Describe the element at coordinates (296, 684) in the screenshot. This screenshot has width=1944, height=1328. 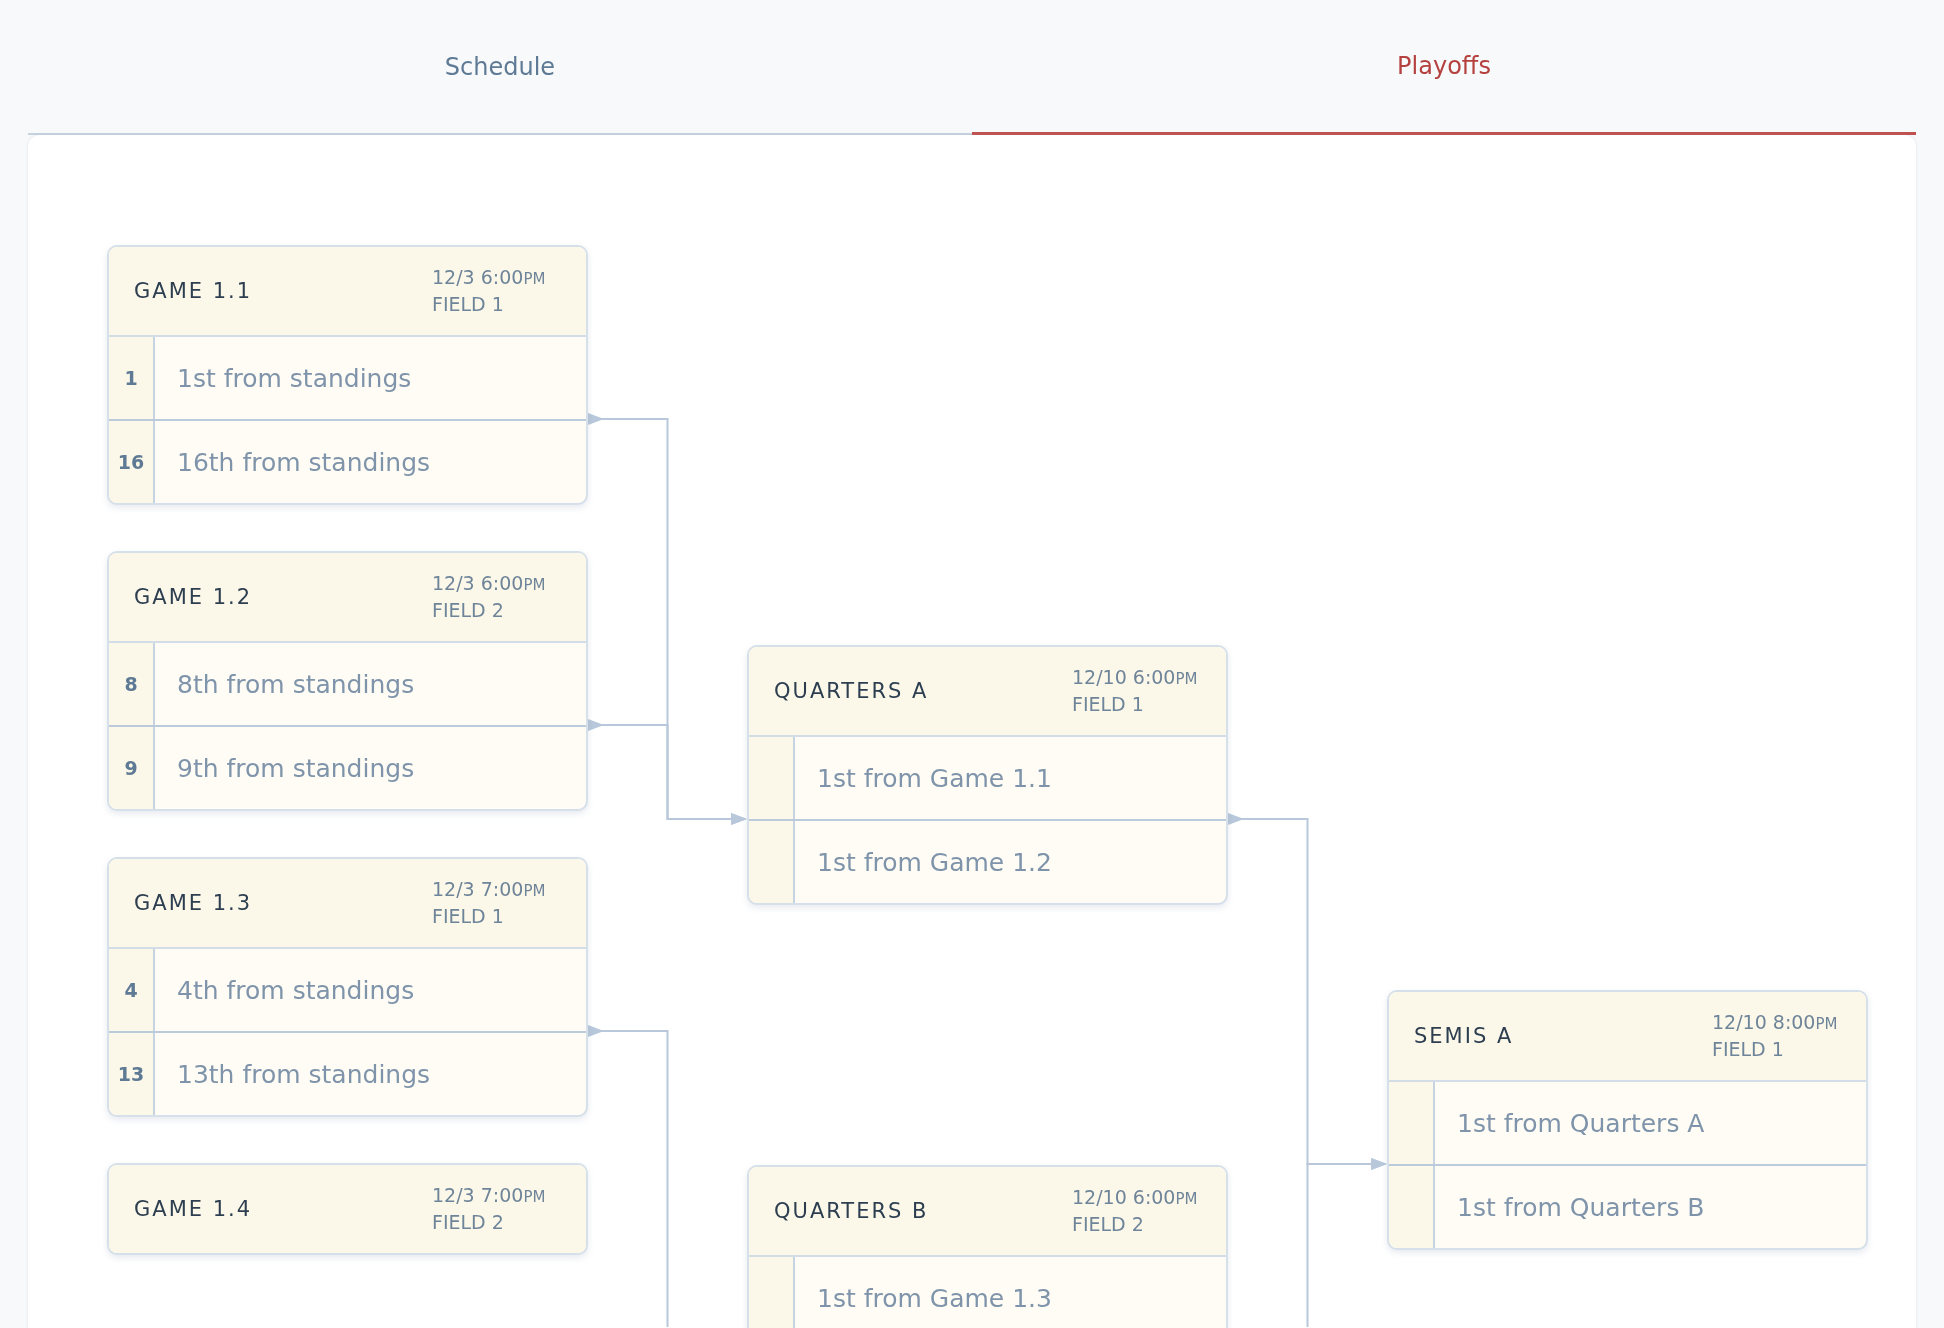
I see `team-name: 8th from standings` at that location.